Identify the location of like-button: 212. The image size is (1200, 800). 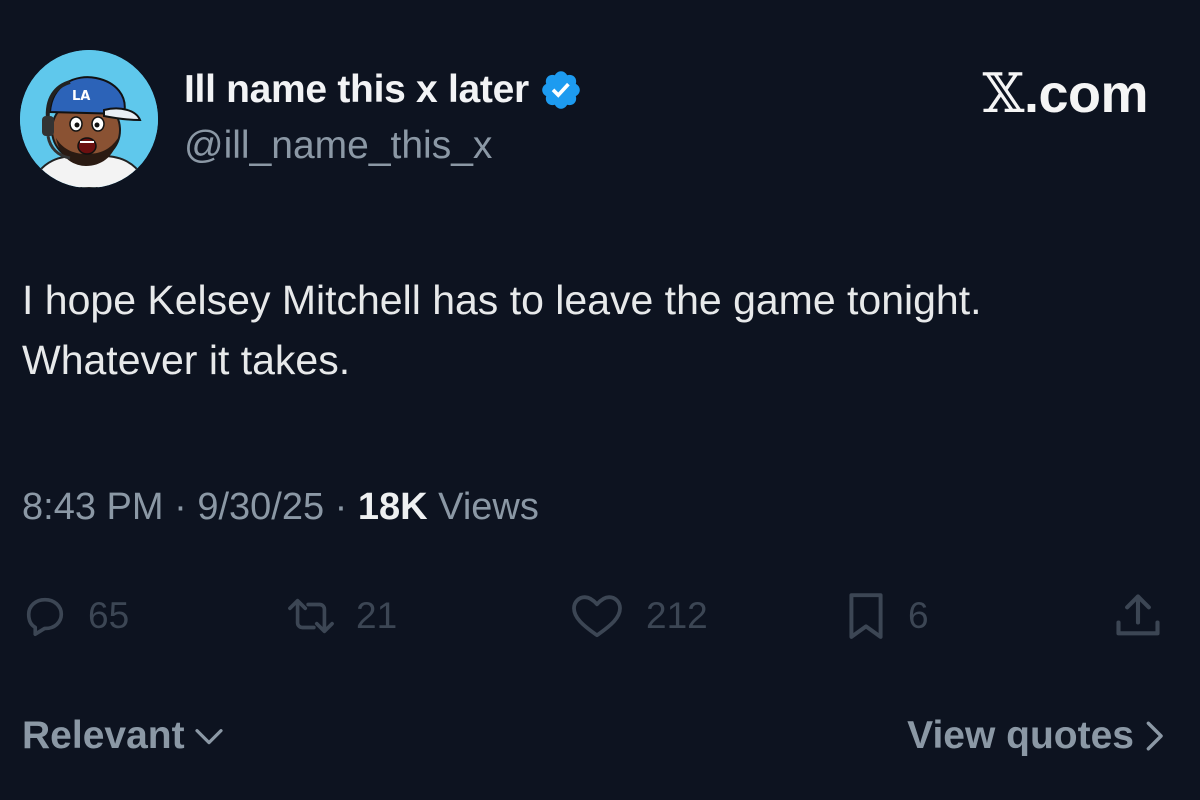
(638, 616).